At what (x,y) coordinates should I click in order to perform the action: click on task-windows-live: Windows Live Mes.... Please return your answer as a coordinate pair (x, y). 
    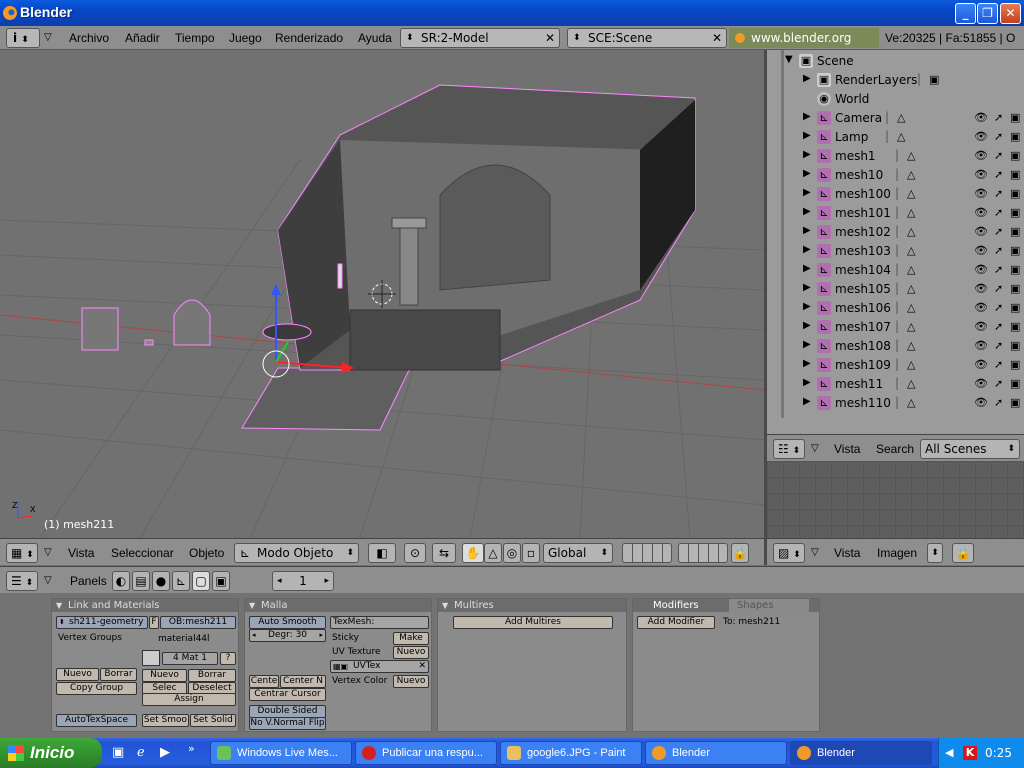
    Looking at the image, I should click on (281, 753).